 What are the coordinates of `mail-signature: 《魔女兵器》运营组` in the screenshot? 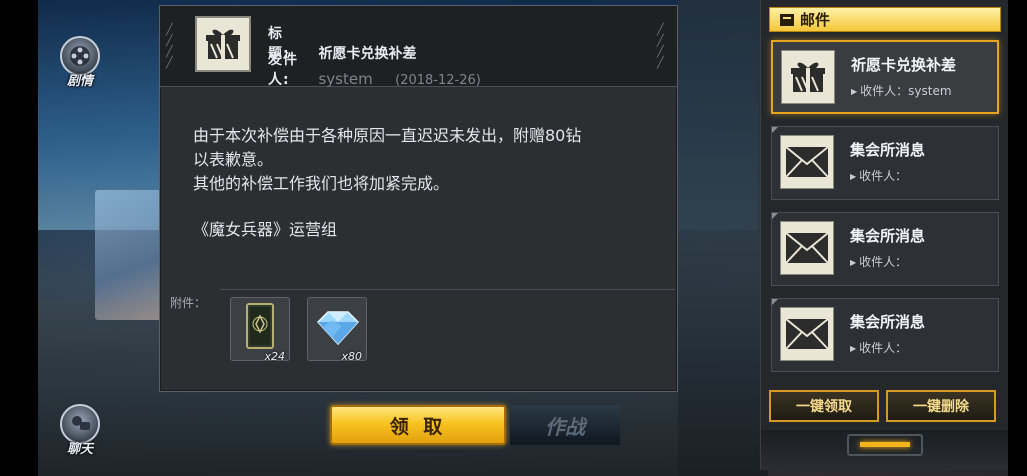 It's located at (265, 229).